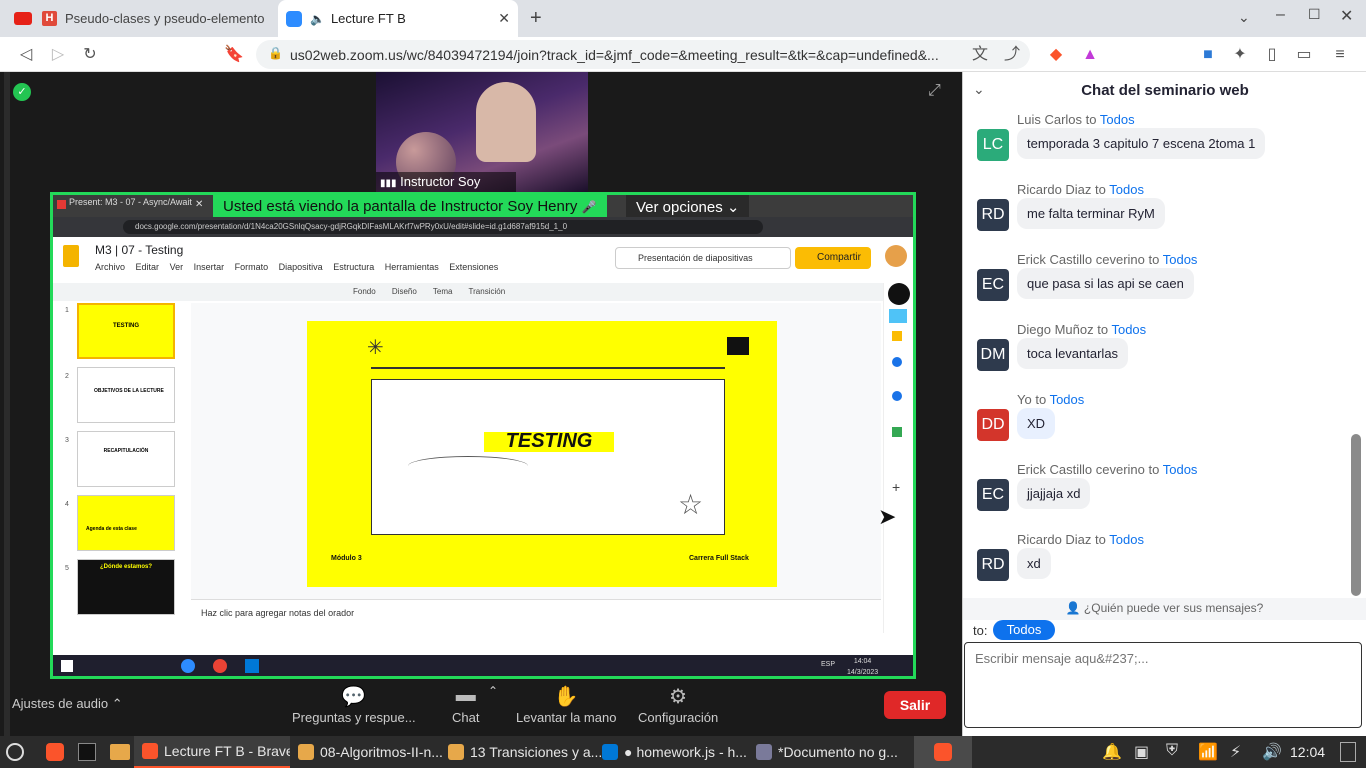 The height and width of the screenshot is (768, 1366). I want to click on message-bubble: que pasa si las api se caen, so click(1105, 283).